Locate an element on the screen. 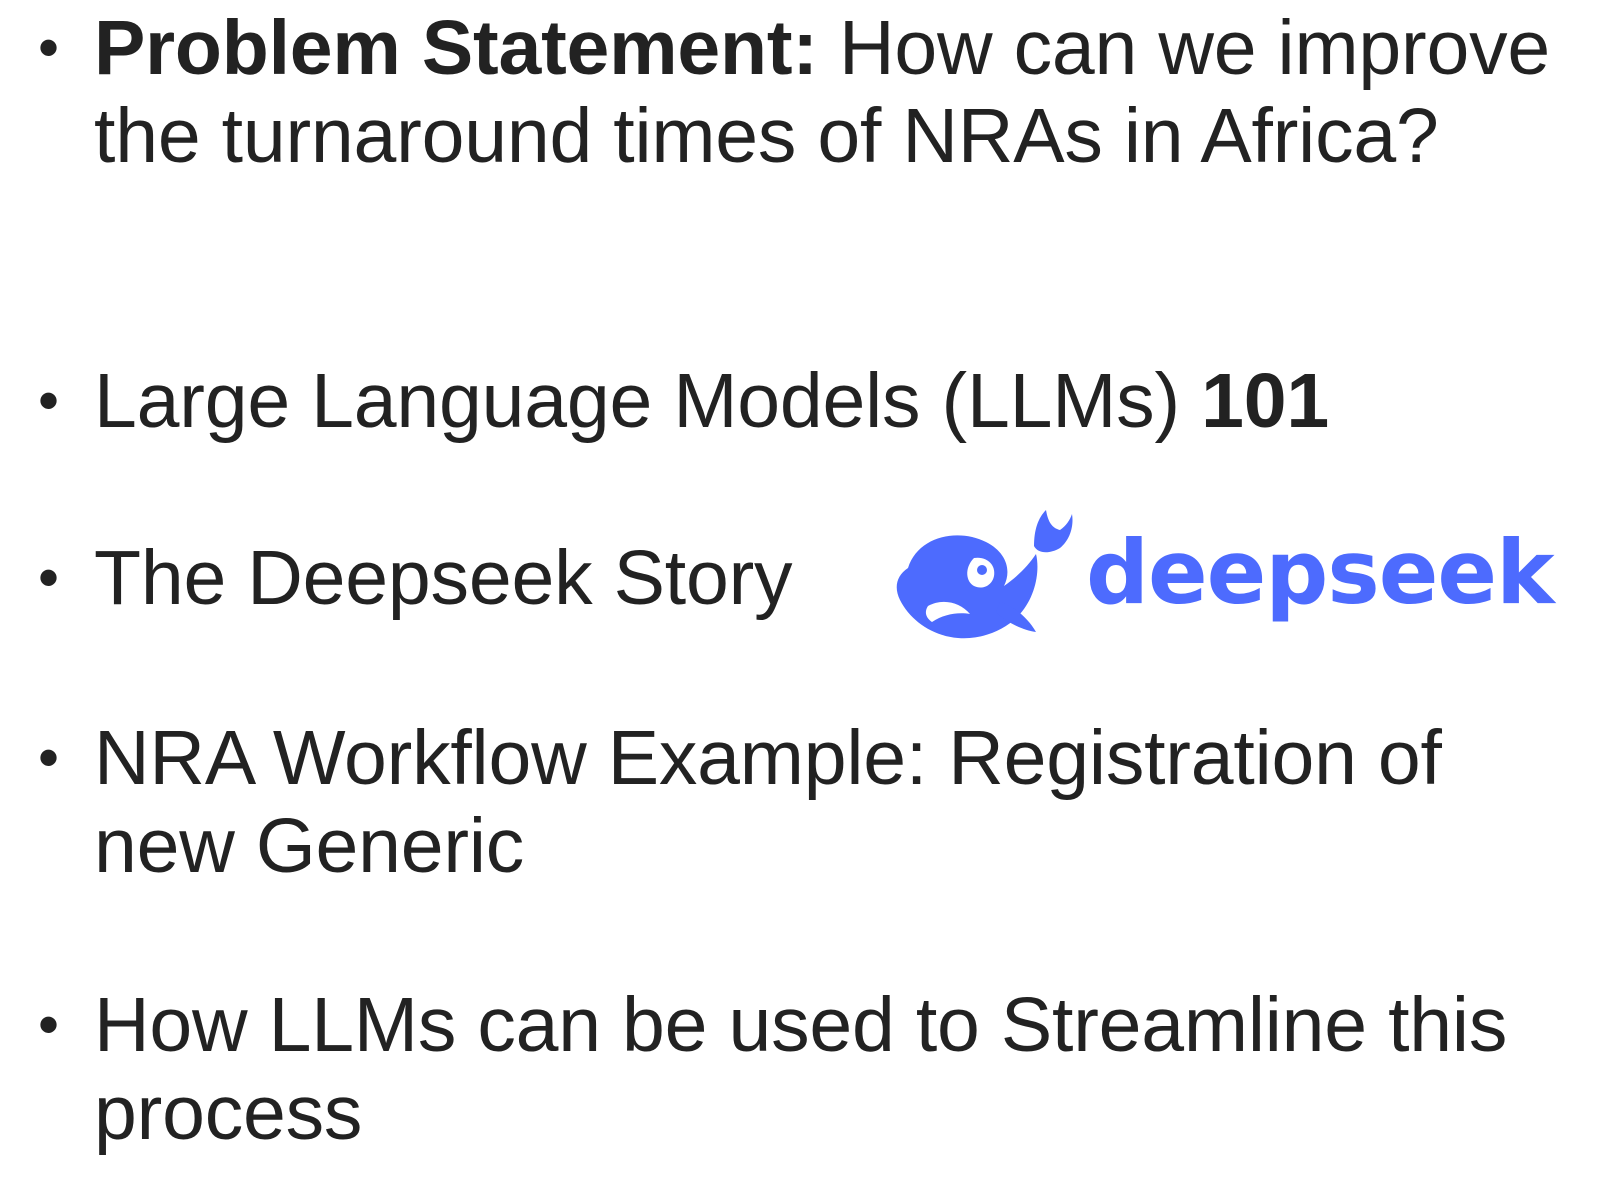 The image size is (1599, 1179). bullet-text: Large Language Models (LLMs) 101 is located at coordinates (834, 401).